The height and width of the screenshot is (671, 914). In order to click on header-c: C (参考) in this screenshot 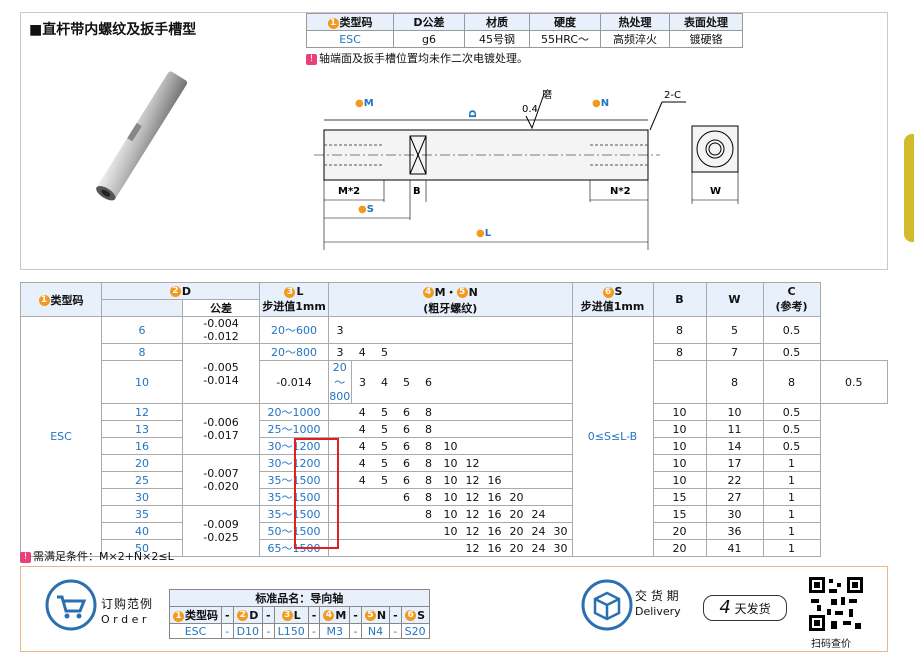, I will do `click(791, 299)`.